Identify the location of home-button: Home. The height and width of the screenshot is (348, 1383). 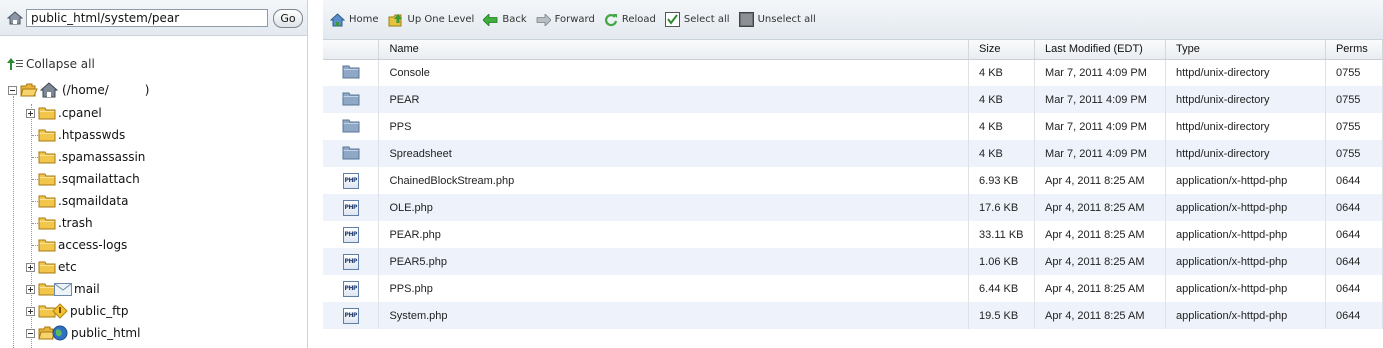
(354, 19).